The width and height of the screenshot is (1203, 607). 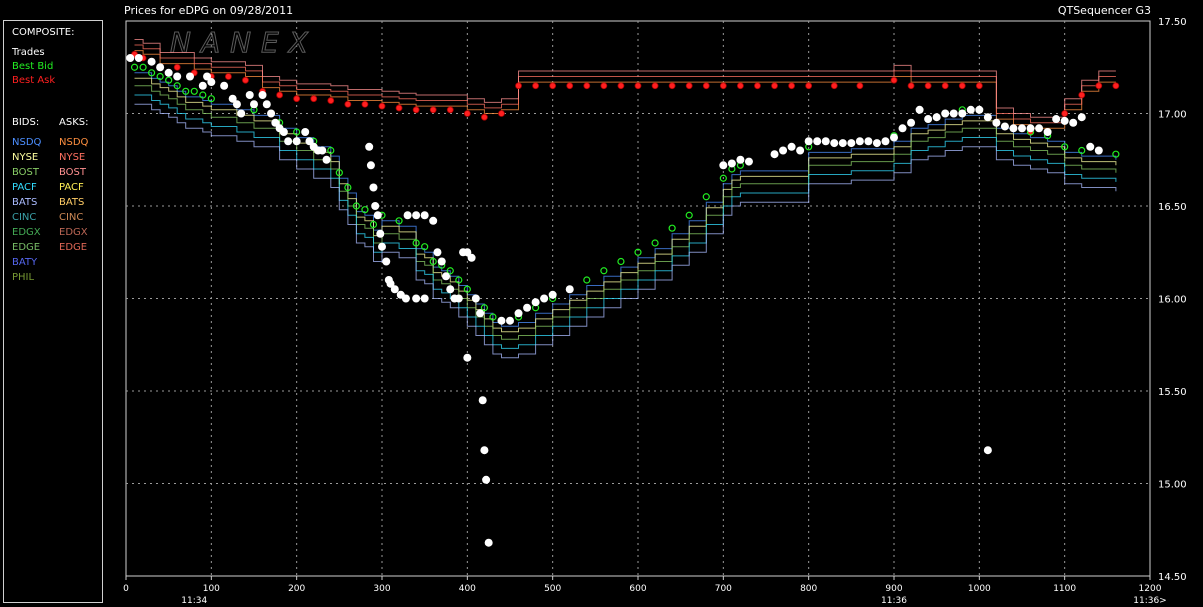 What do you see at coordinates (381, 589) in the screenshot?
I see `x-tick-label: 300` at bounding box center [381, 589].